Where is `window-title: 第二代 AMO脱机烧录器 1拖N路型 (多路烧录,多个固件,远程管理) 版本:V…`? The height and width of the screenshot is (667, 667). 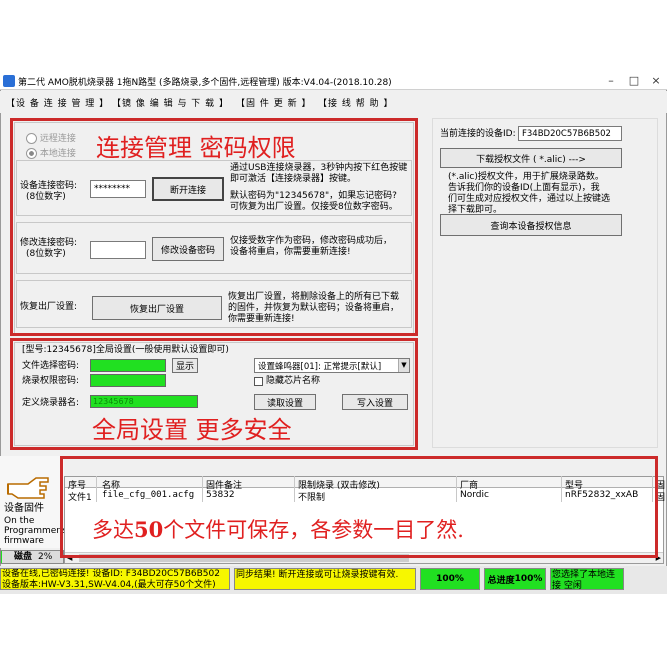 window-title: 第二代 AMO脱机烧录器 1拖N路型 (多路烧录,多个固件,远程管理) 版本:V… is located at coordinates (205, 83).